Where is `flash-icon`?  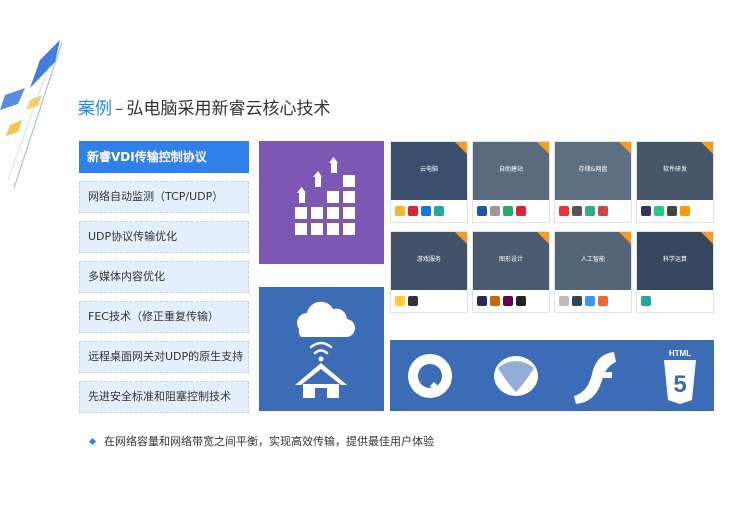 flash-icon is located at coordinates (595, 378).